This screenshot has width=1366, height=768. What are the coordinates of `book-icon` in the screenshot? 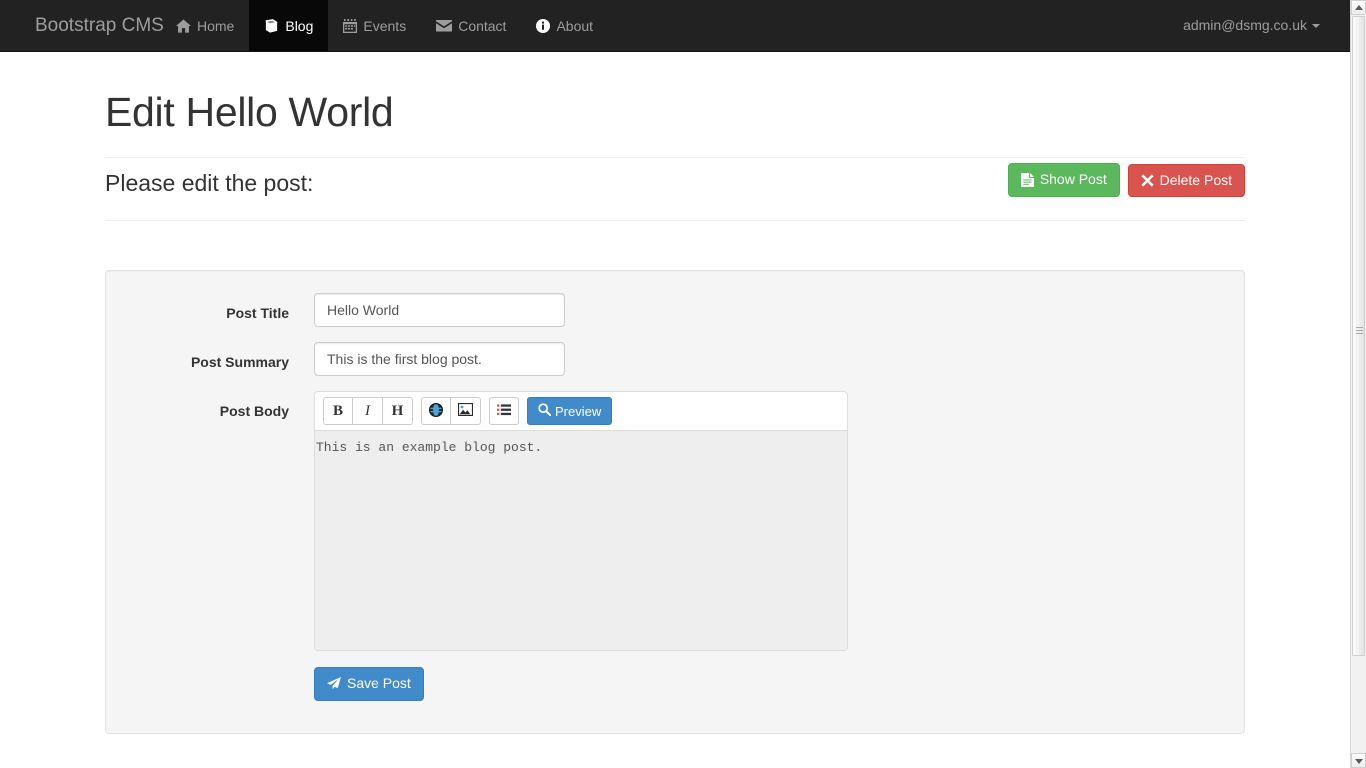 It's located at (271, 25).